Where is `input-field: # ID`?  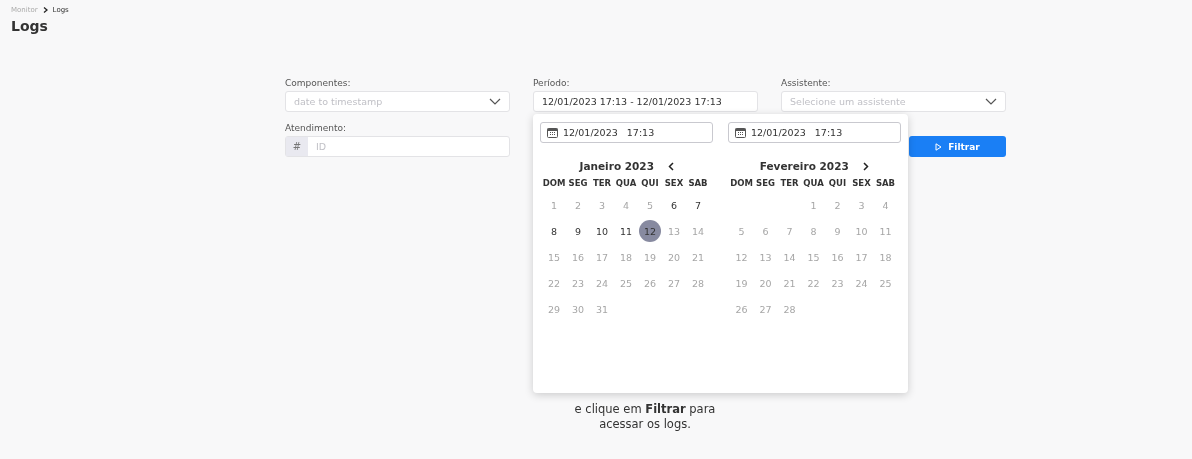
input-field: # ID is located at coordinates (397, 146).